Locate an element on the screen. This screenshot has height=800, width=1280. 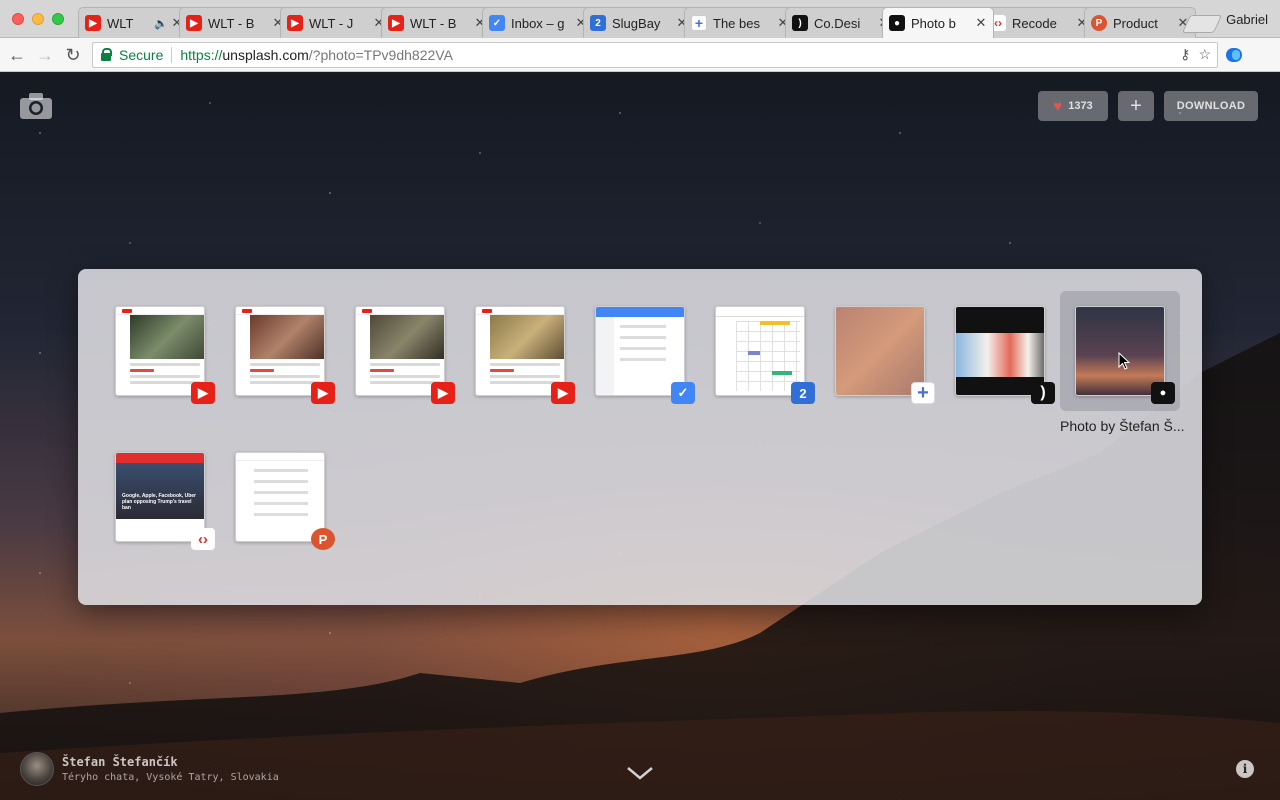
photo-location: Téryho chata, Vysoké Tatry, Slovakia is located at coordinates (170, 777).